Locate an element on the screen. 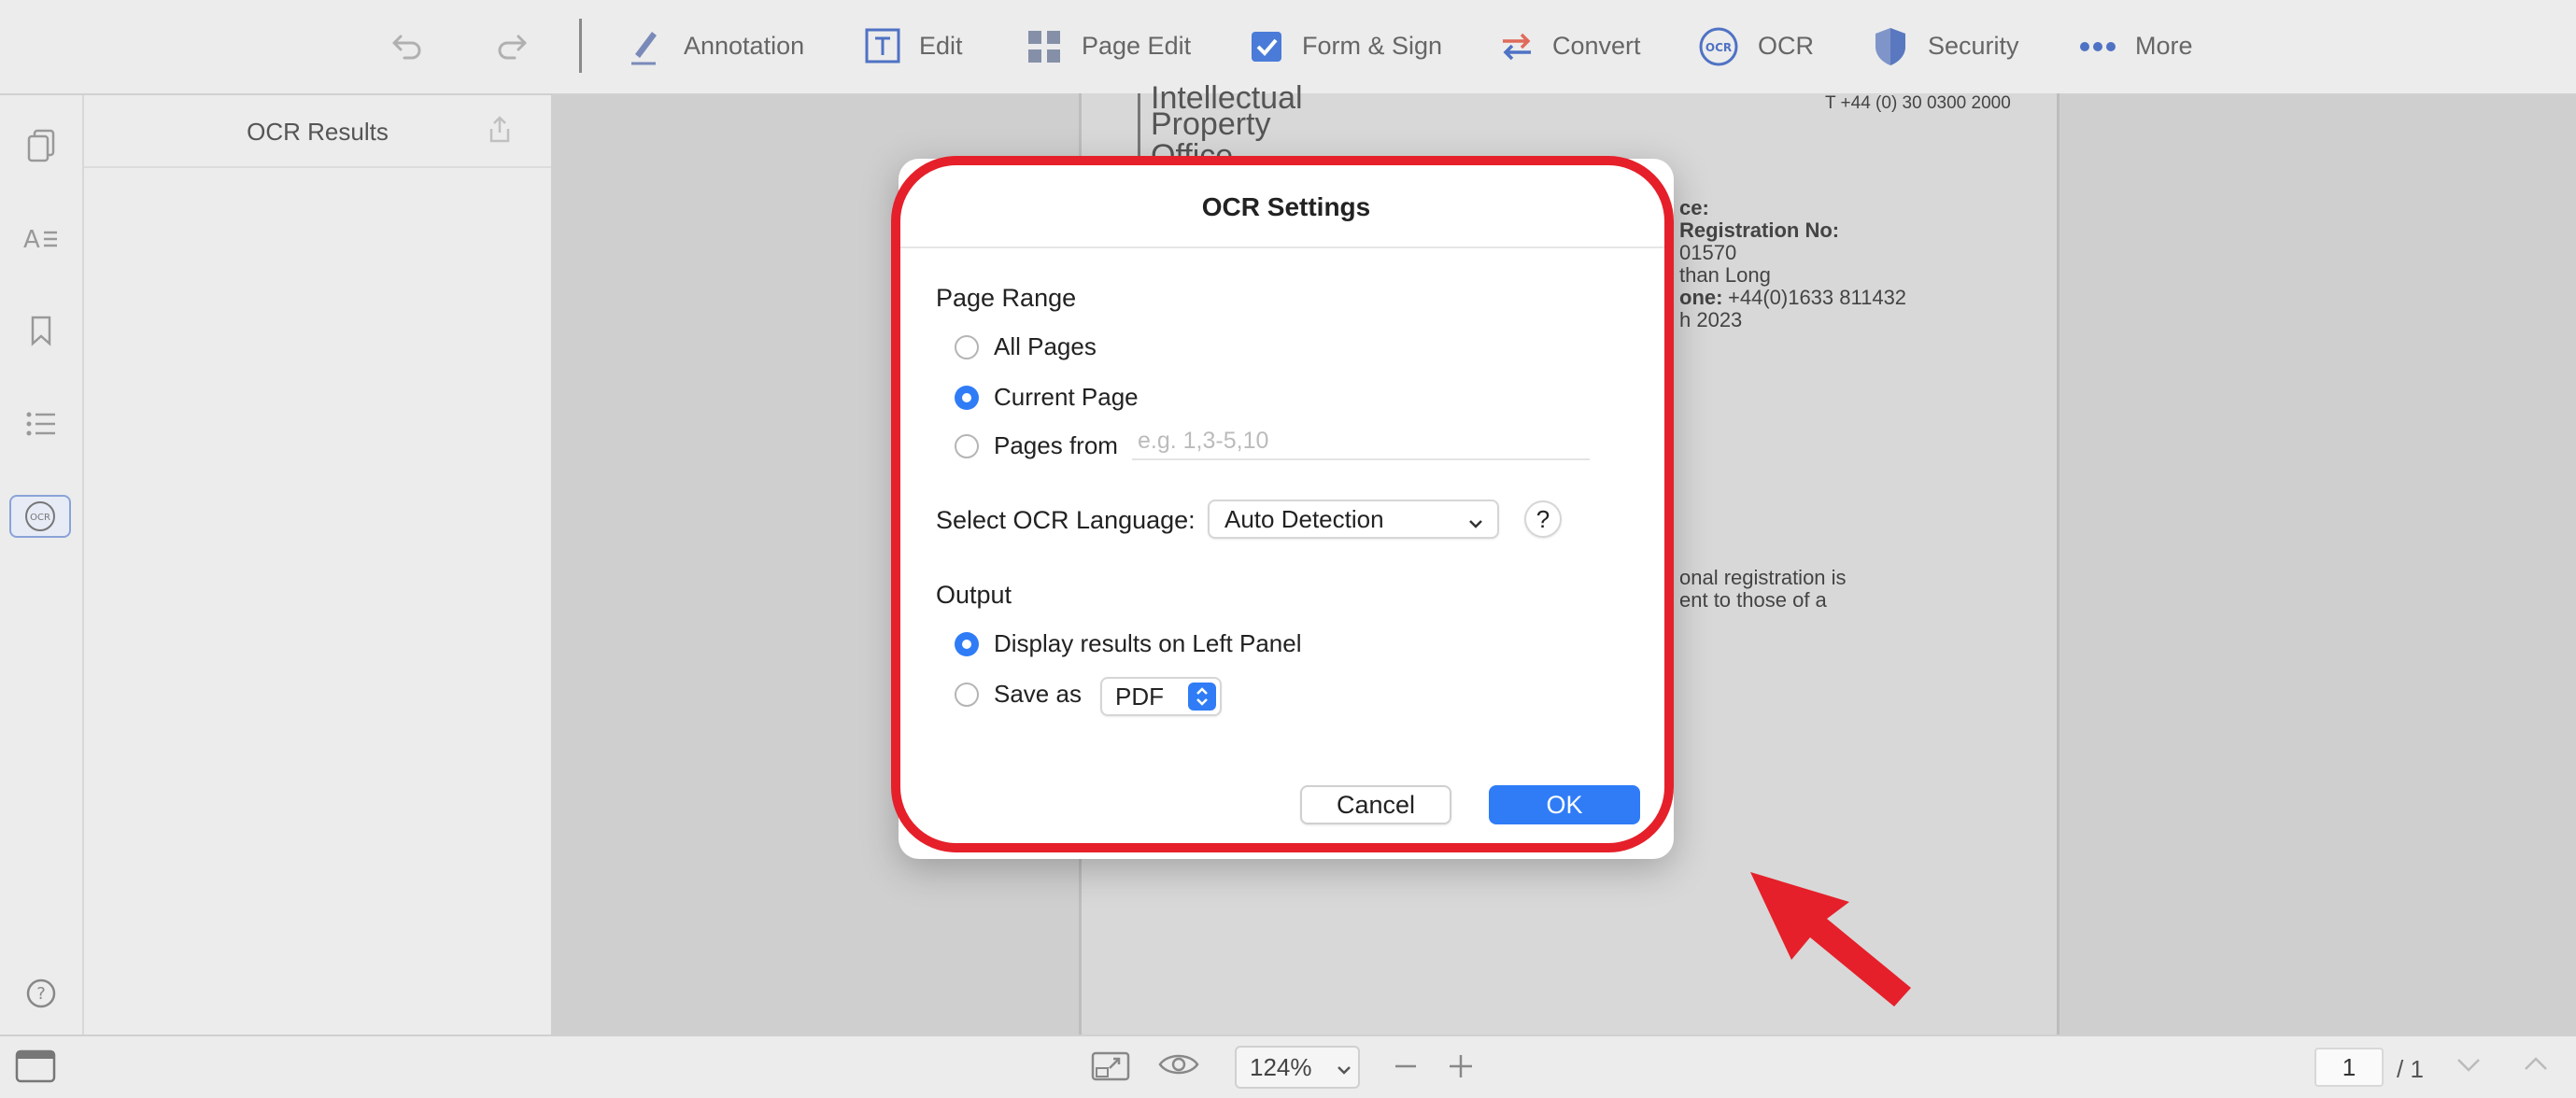 This screenshot has width=2576, height=1098. page-current: 1 is located at coordinates (2349, 1066).